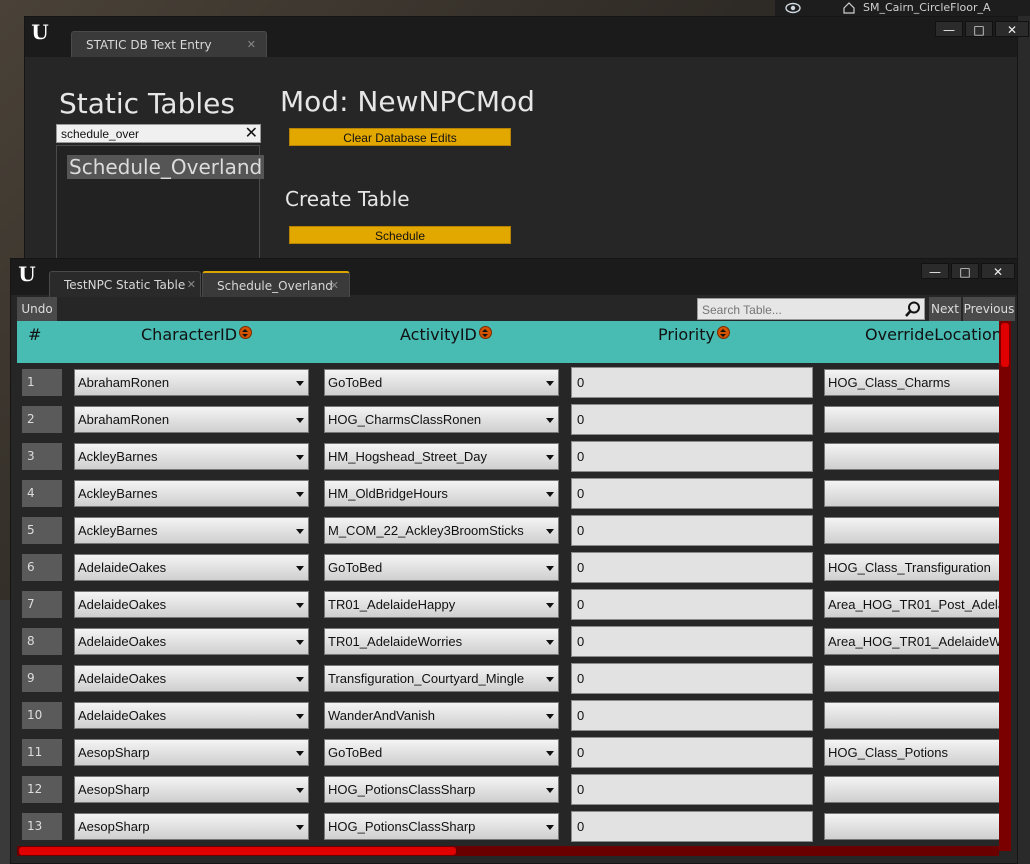  Describe the element at coordinates (441, 715) in the screenshot. I see `activity-id-dropdown: WanderAndVanish` at that location.